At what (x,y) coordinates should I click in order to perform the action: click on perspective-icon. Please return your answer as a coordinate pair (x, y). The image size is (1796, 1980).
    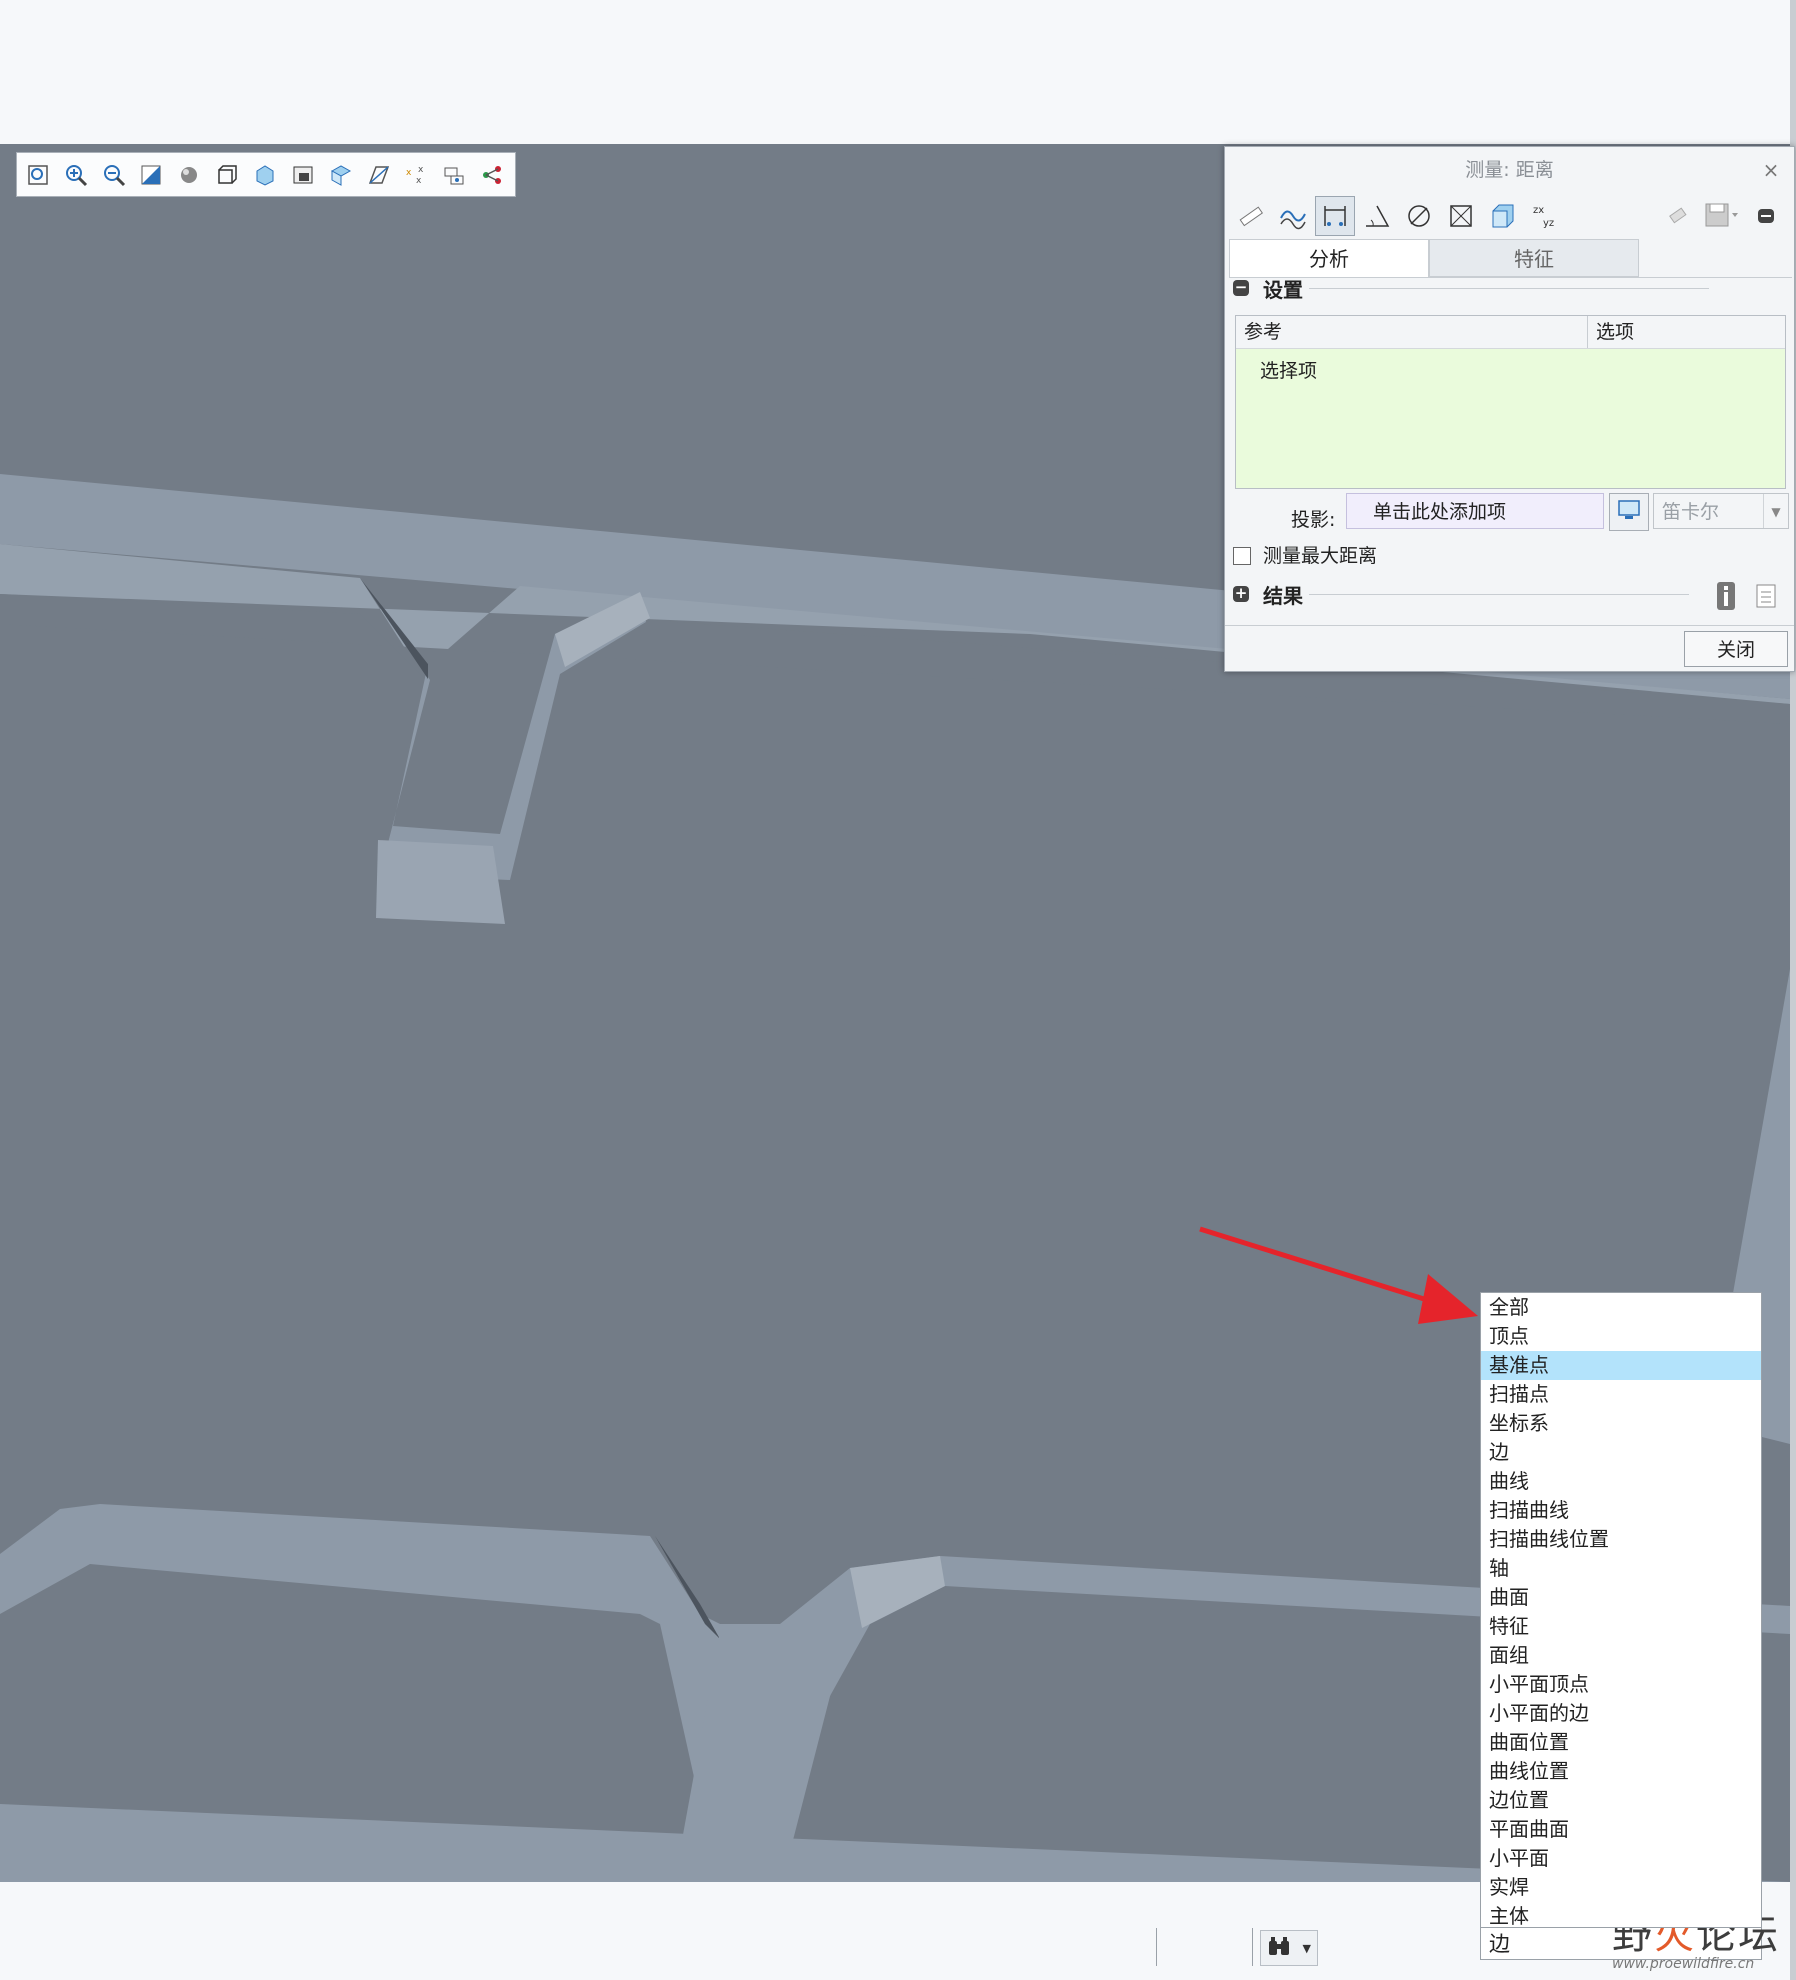
    Looking at the image, I should click on (303, 175).